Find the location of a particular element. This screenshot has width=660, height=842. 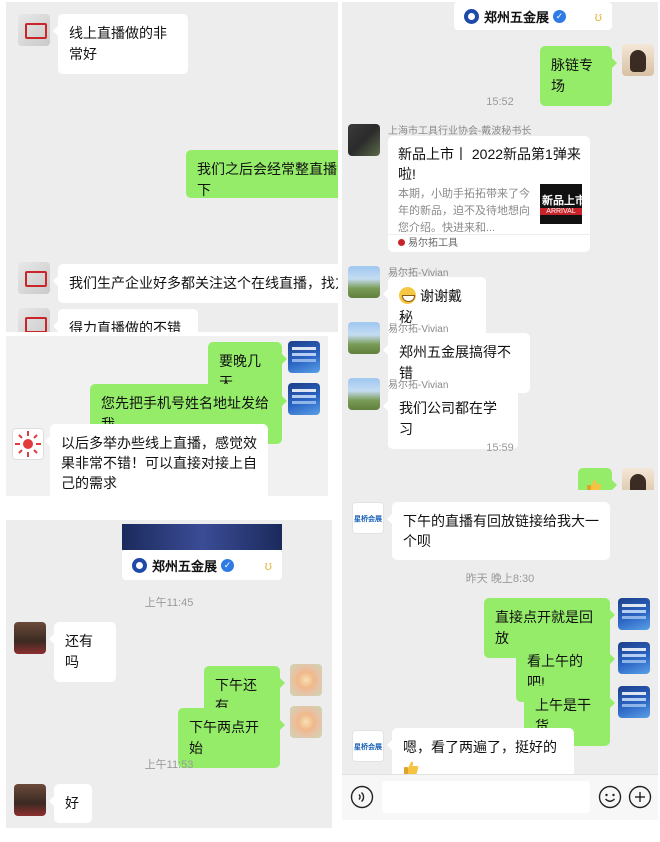

sender-name: 上海市工具行业协会-戴波秘书长 is located at coordinates (460, 131).